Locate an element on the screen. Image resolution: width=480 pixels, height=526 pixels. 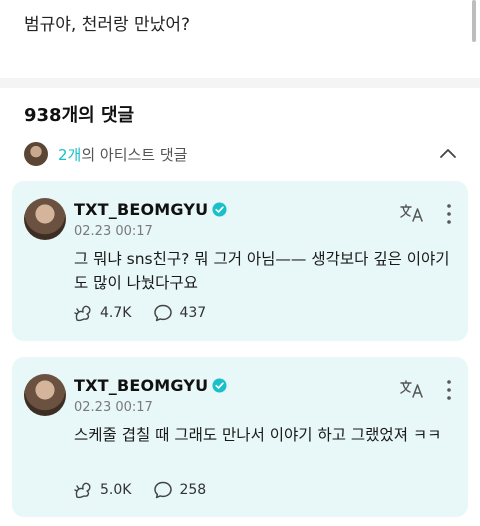
comment-stats: 5.0K 258 is located at coordinates (151, 490).